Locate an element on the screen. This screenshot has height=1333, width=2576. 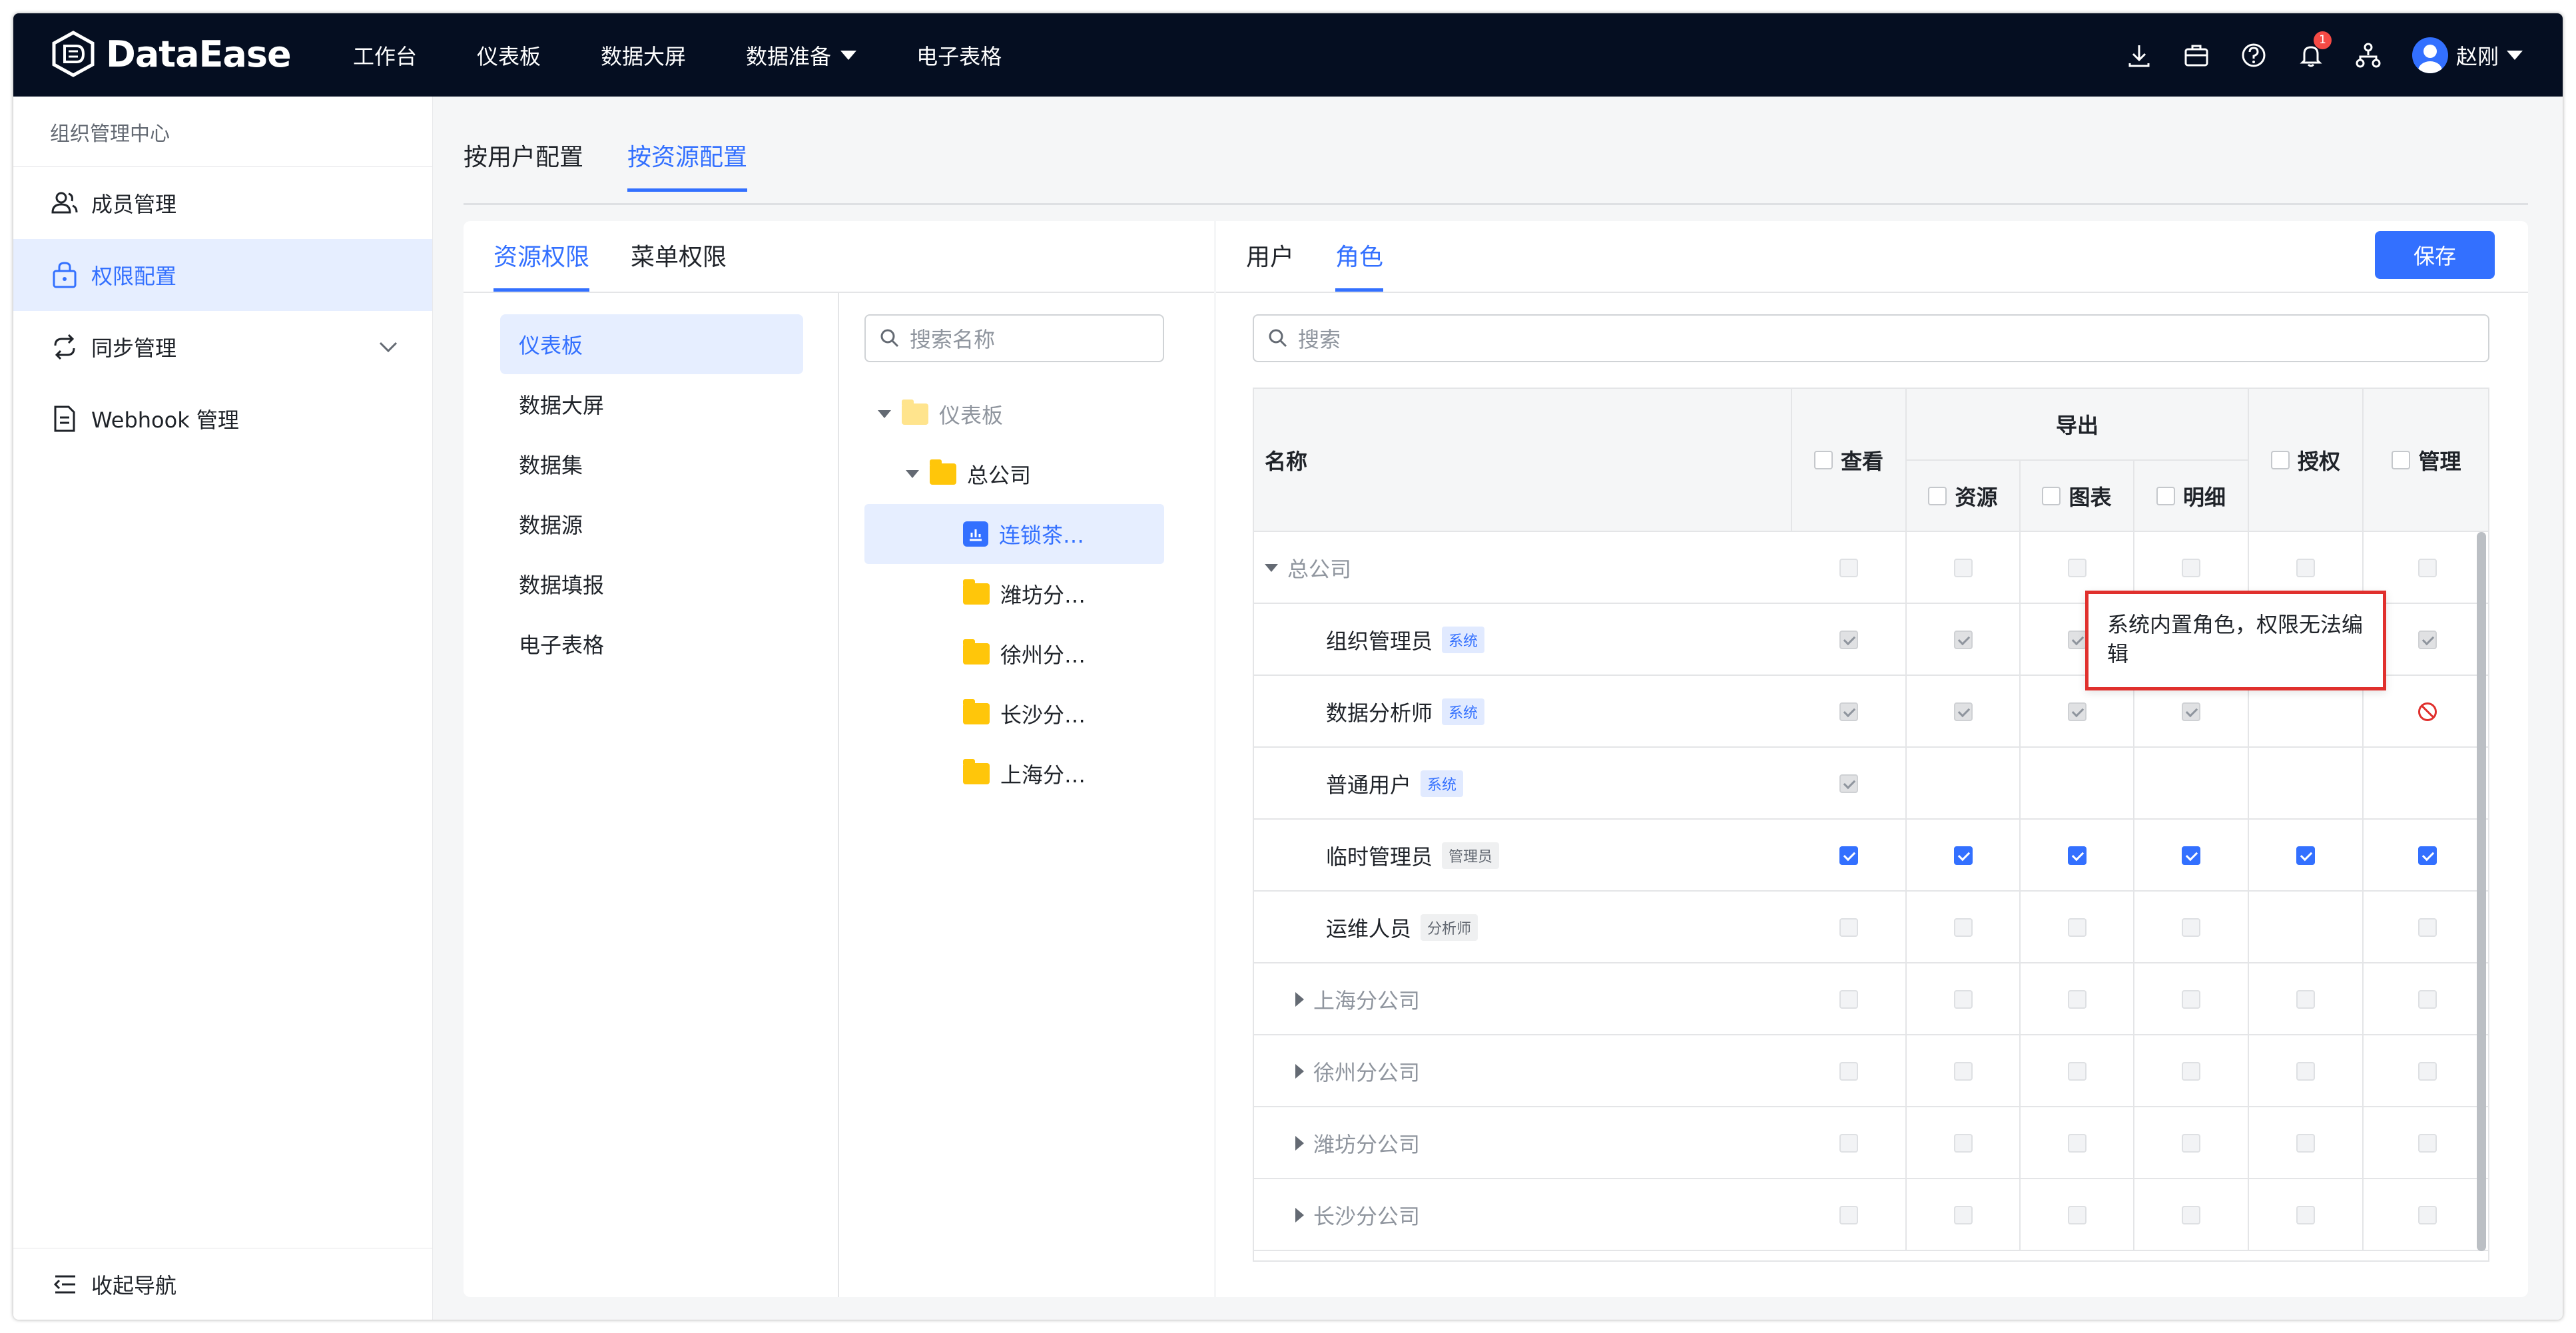
tab-resource-permission: 资源权限 is located at coordinates (541, 256).